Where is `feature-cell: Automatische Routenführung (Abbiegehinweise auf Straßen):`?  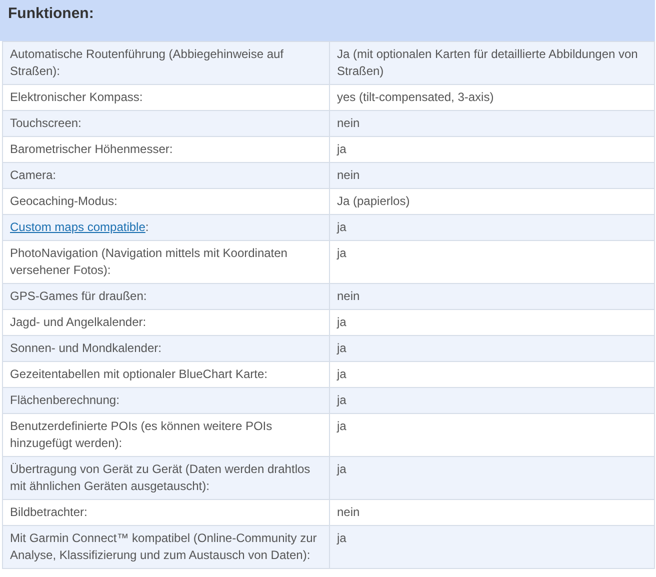 feature-cell: Automatische Routenführung (Abbiegehinweise auf Straßen): is located at coordinates (166, 63).